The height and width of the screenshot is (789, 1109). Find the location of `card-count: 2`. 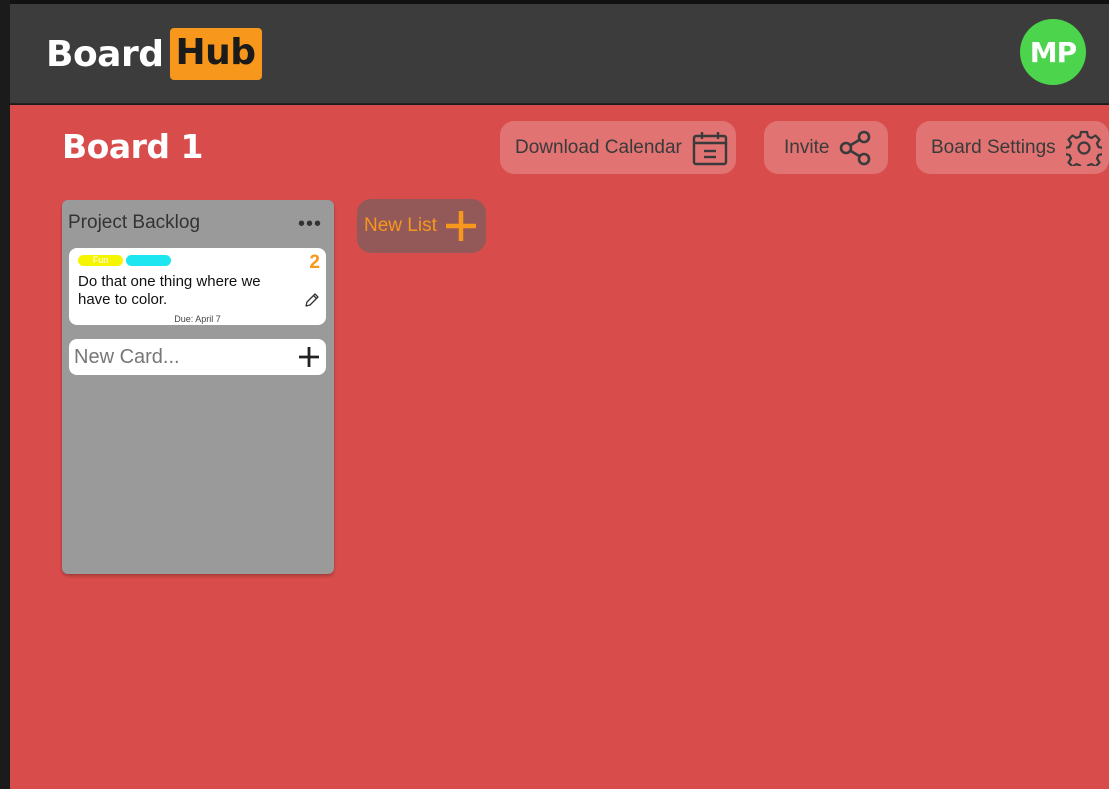

card-count: 2 is located at coordinates (314, 262).